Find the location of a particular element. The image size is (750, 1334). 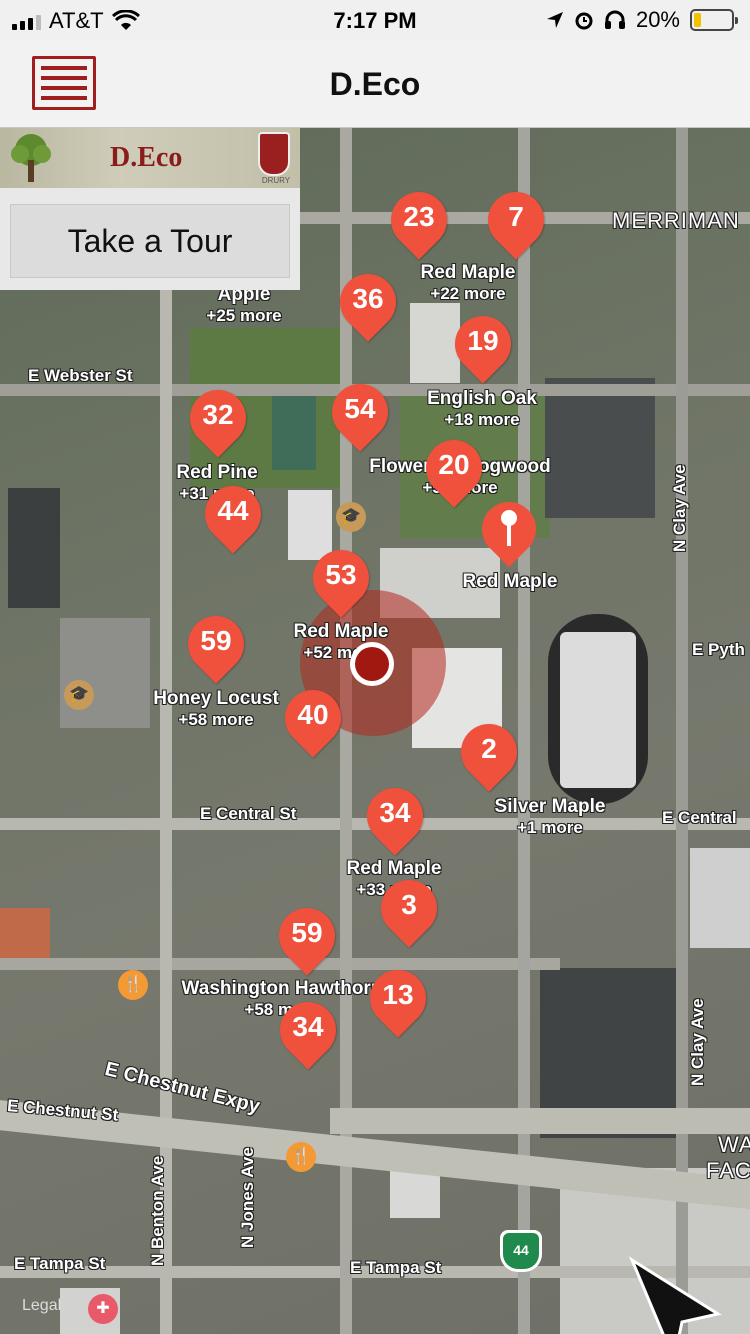

location-arrow-icon is located at coordinates (554, 20).